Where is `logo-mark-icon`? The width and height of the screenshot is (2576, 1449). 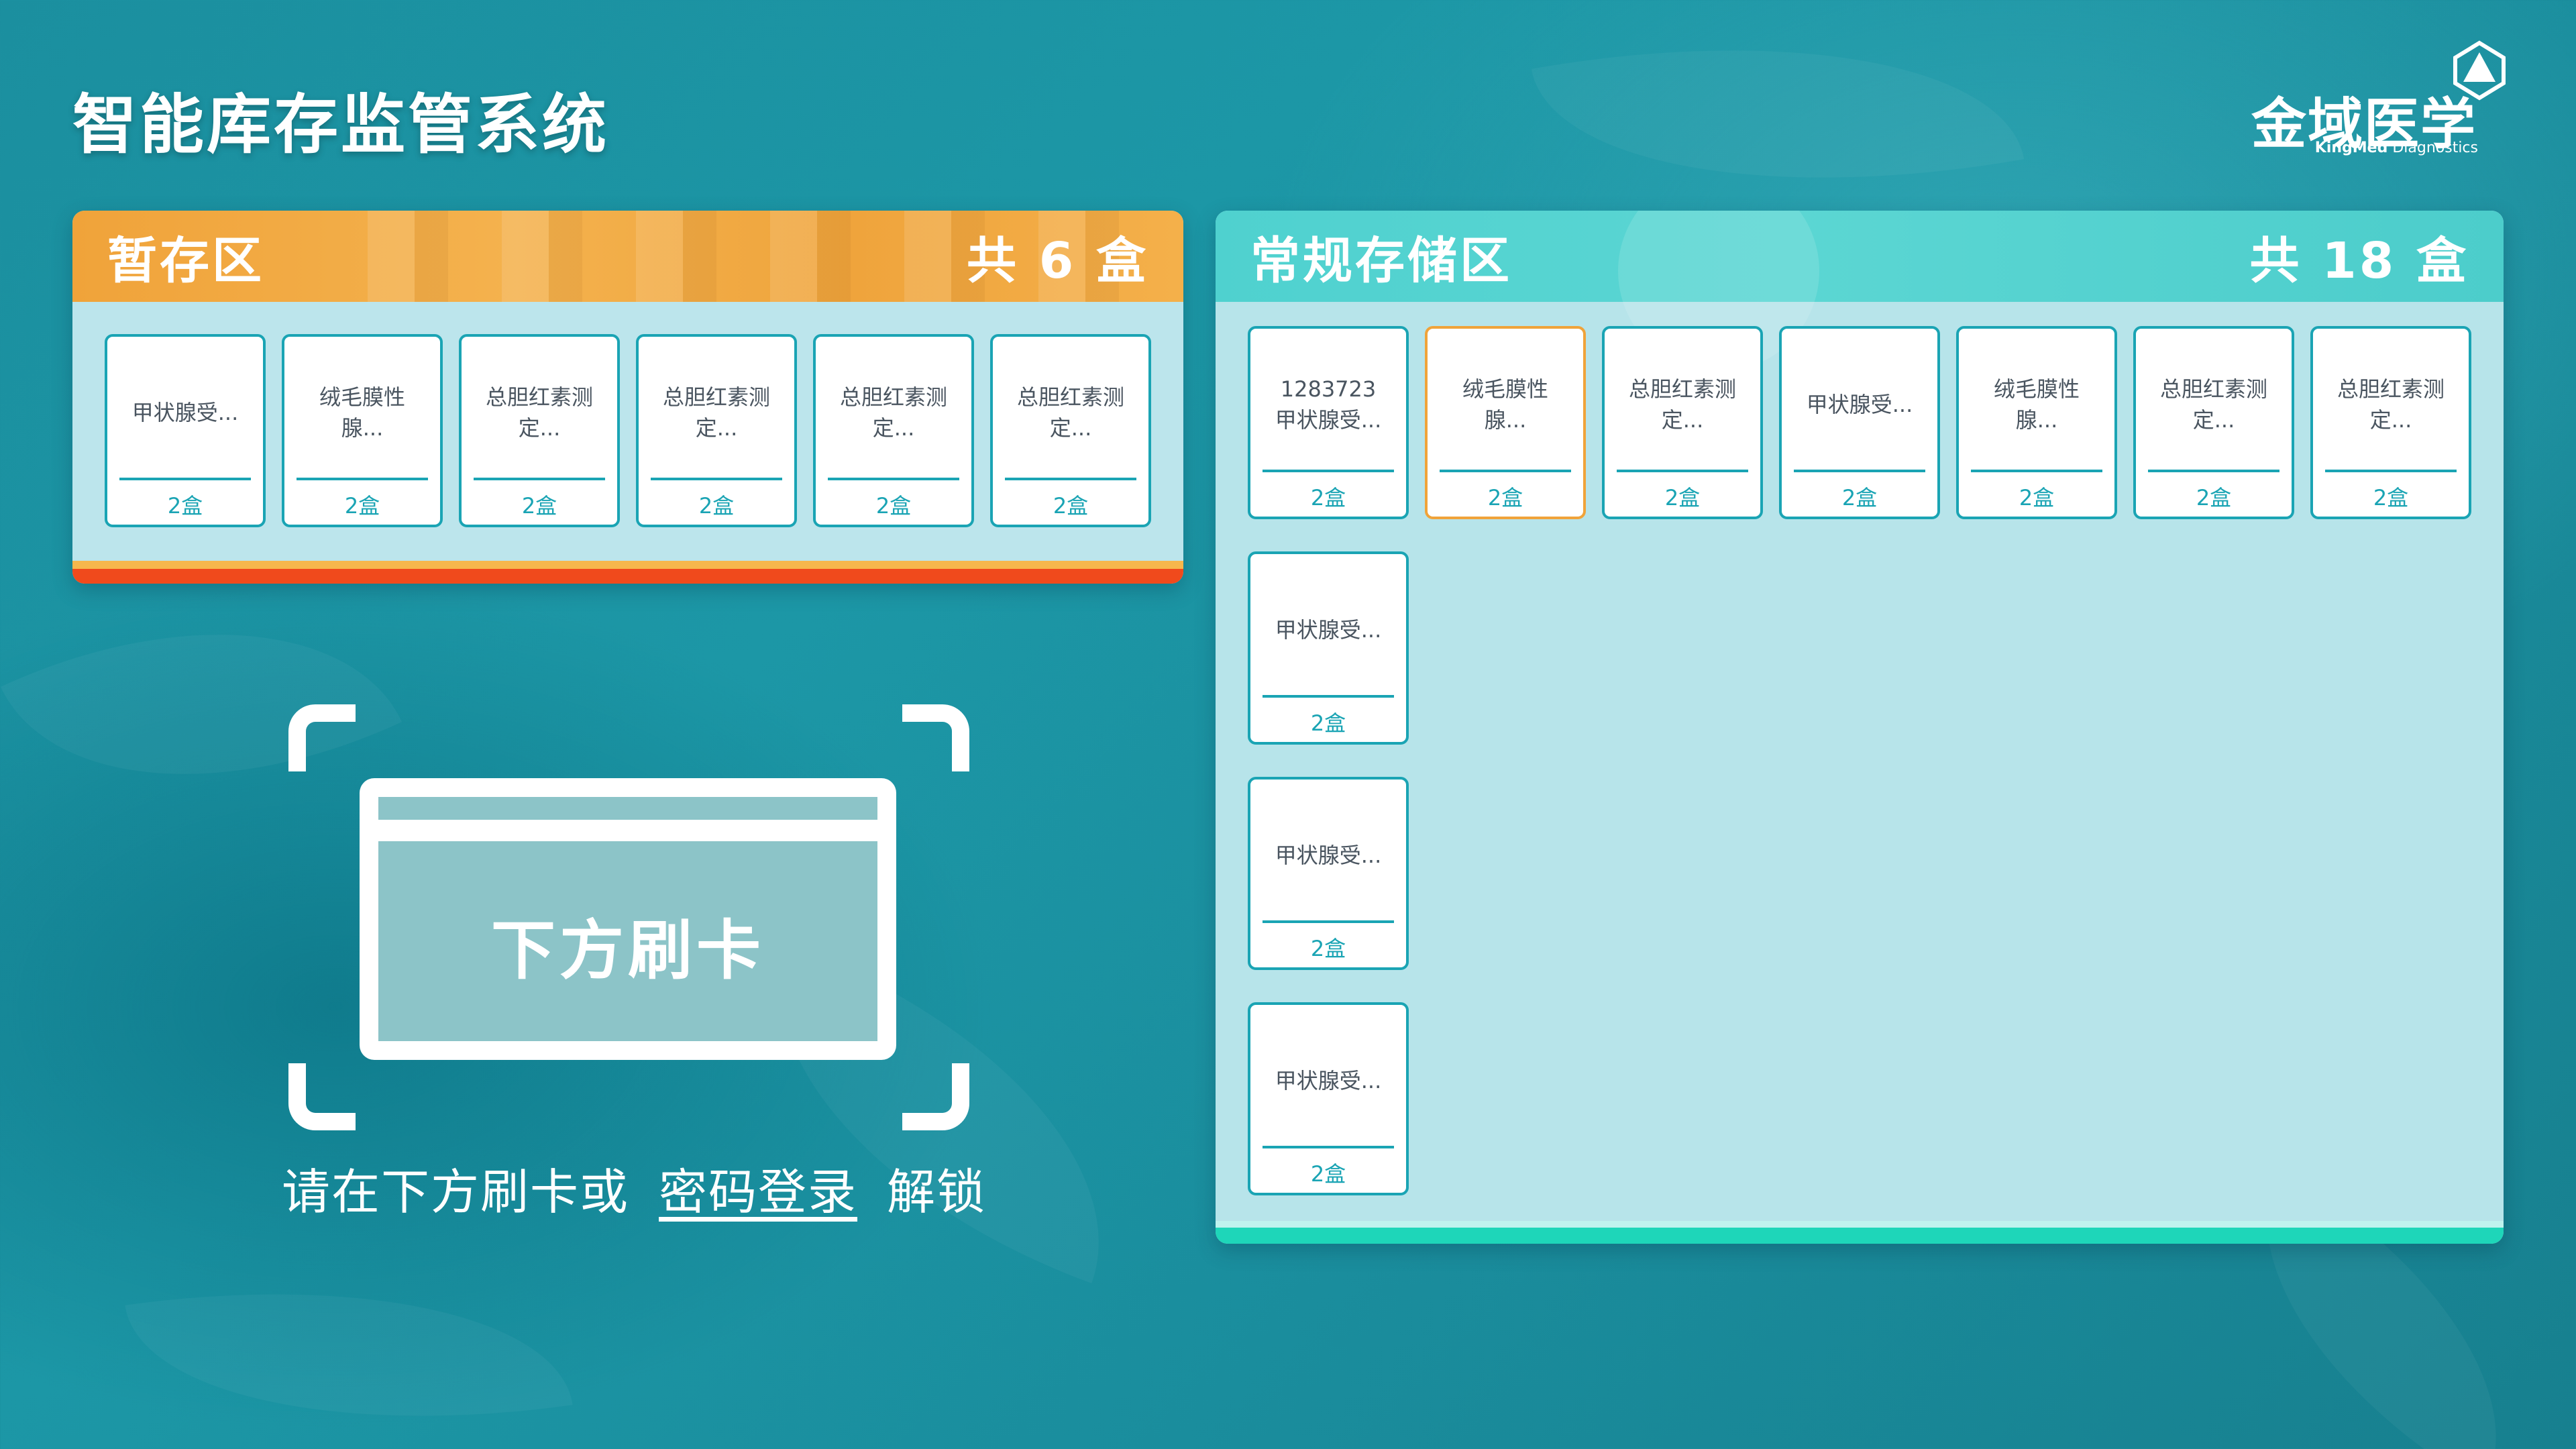 logo-mark-icon is located at coordinates (2479, 70).